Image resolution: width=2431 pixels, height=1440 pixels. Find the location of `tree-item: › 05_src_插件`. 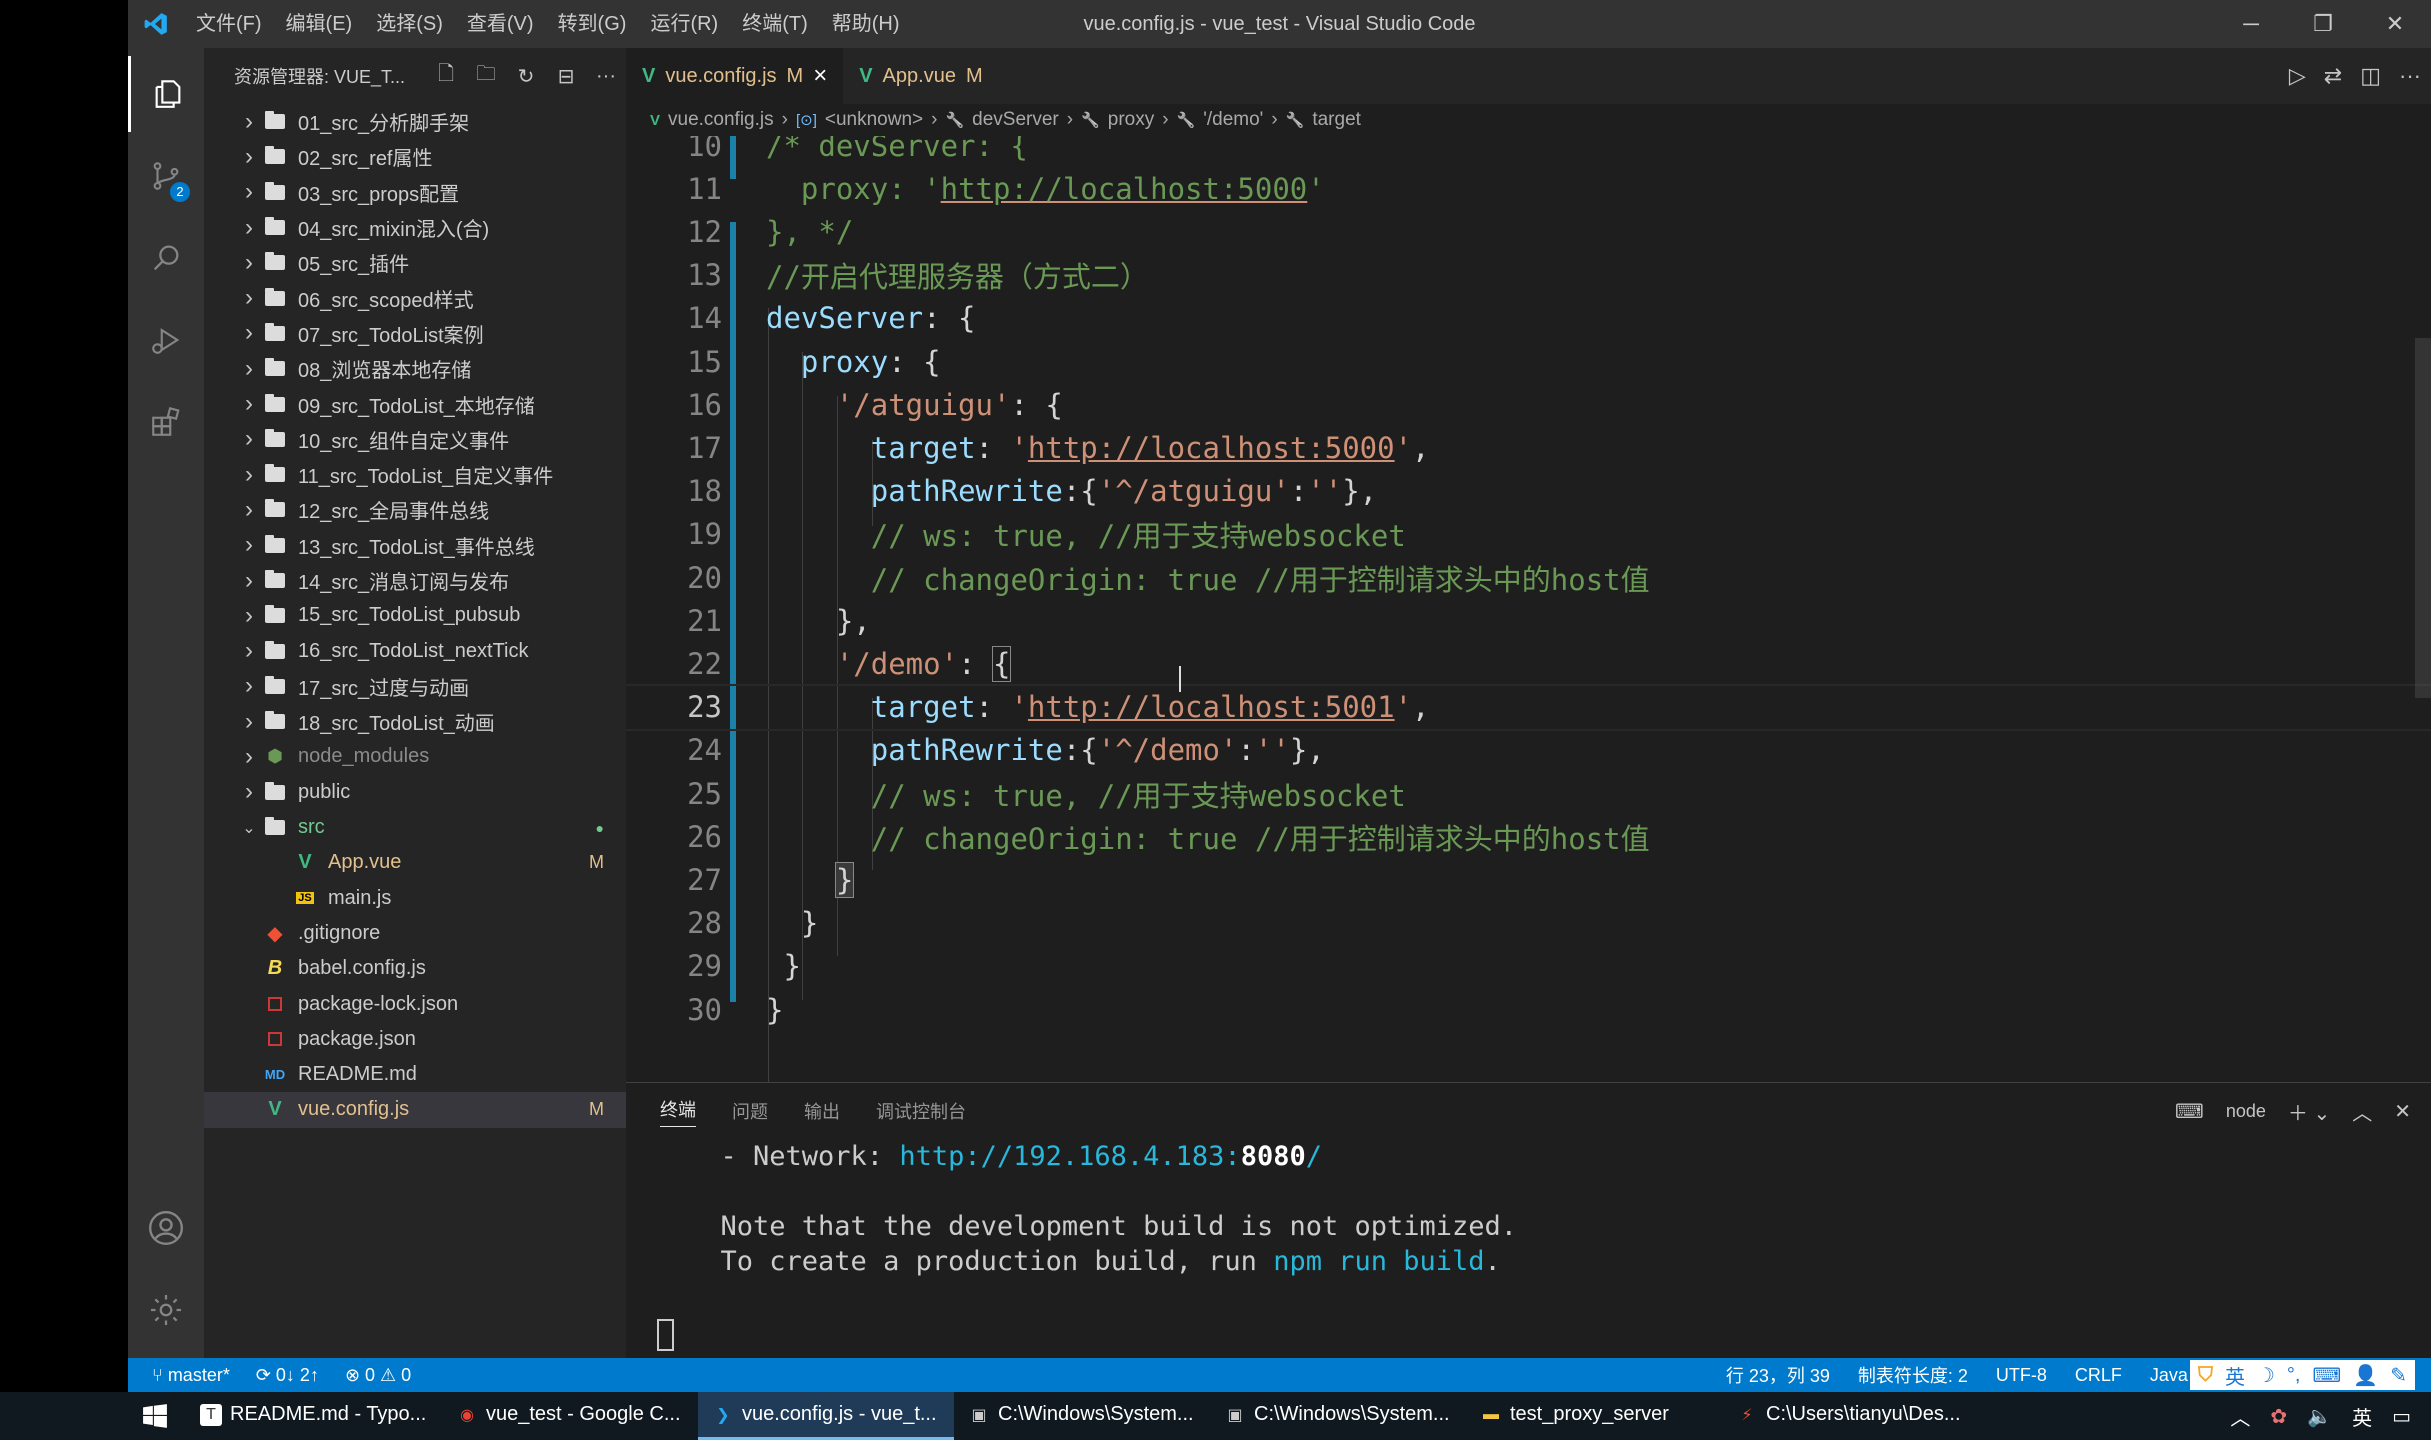

tree-item: › 05_src_插件 is located at coordinates (415, 262).